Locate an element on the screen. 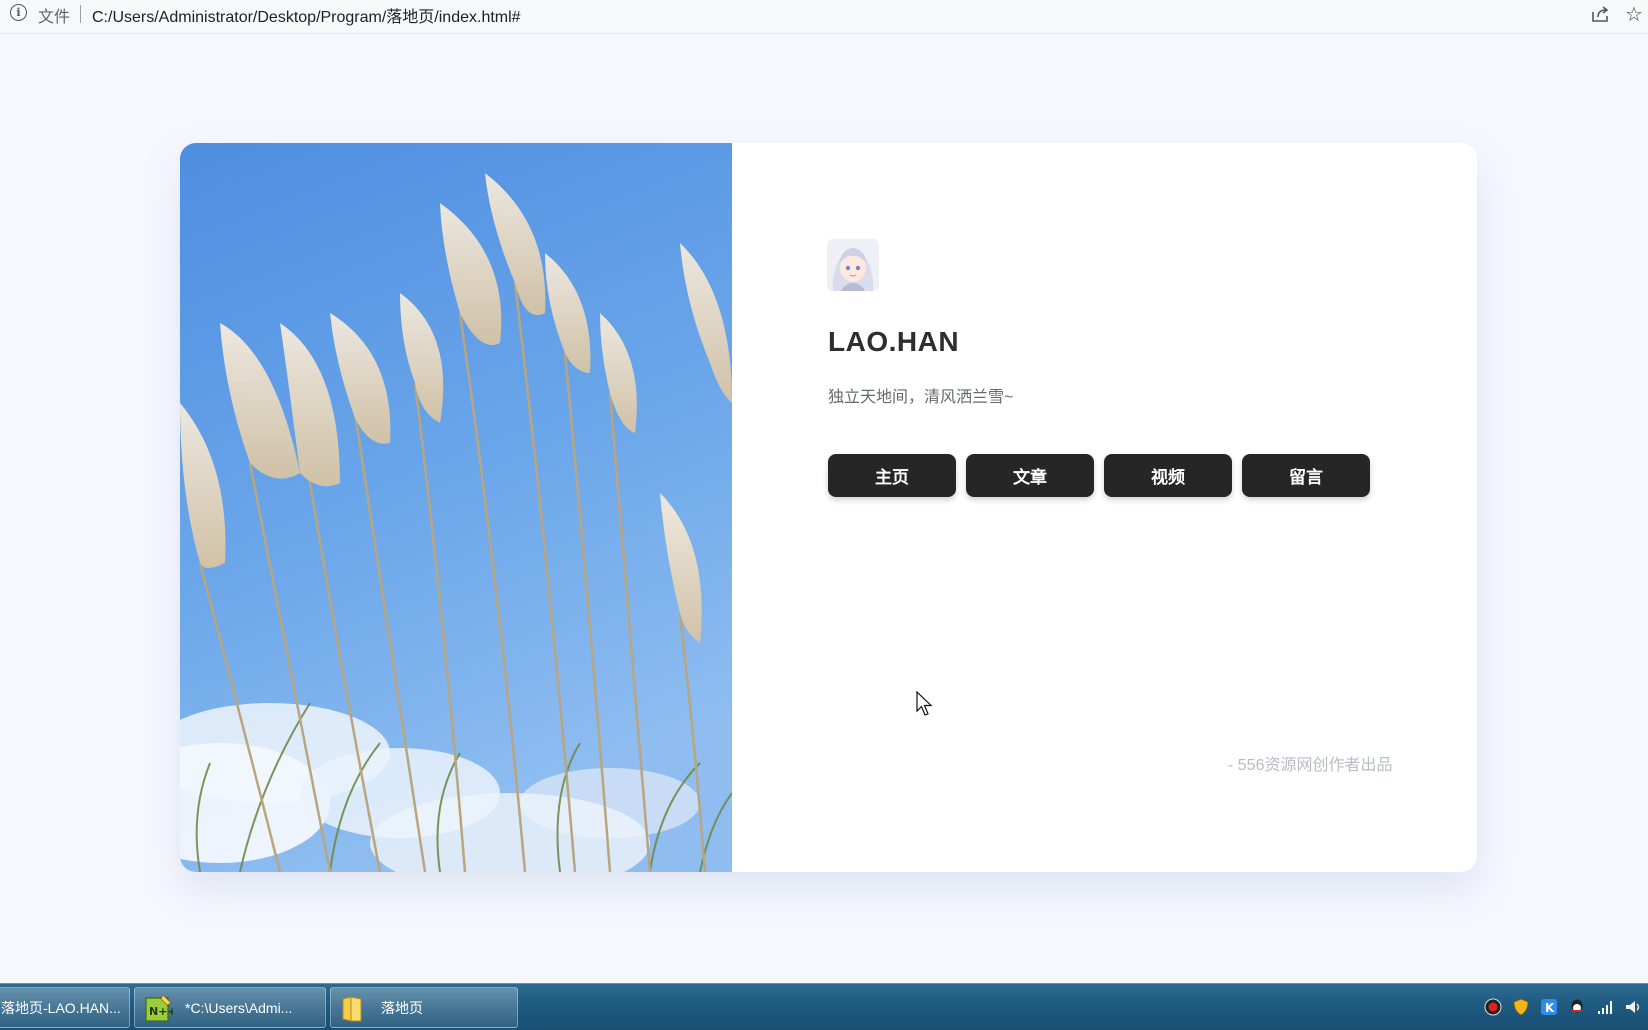 This screenshot has height=1030, width=1648. taskbar-item-label: 落地页 is located at coordinates (402, 1007).